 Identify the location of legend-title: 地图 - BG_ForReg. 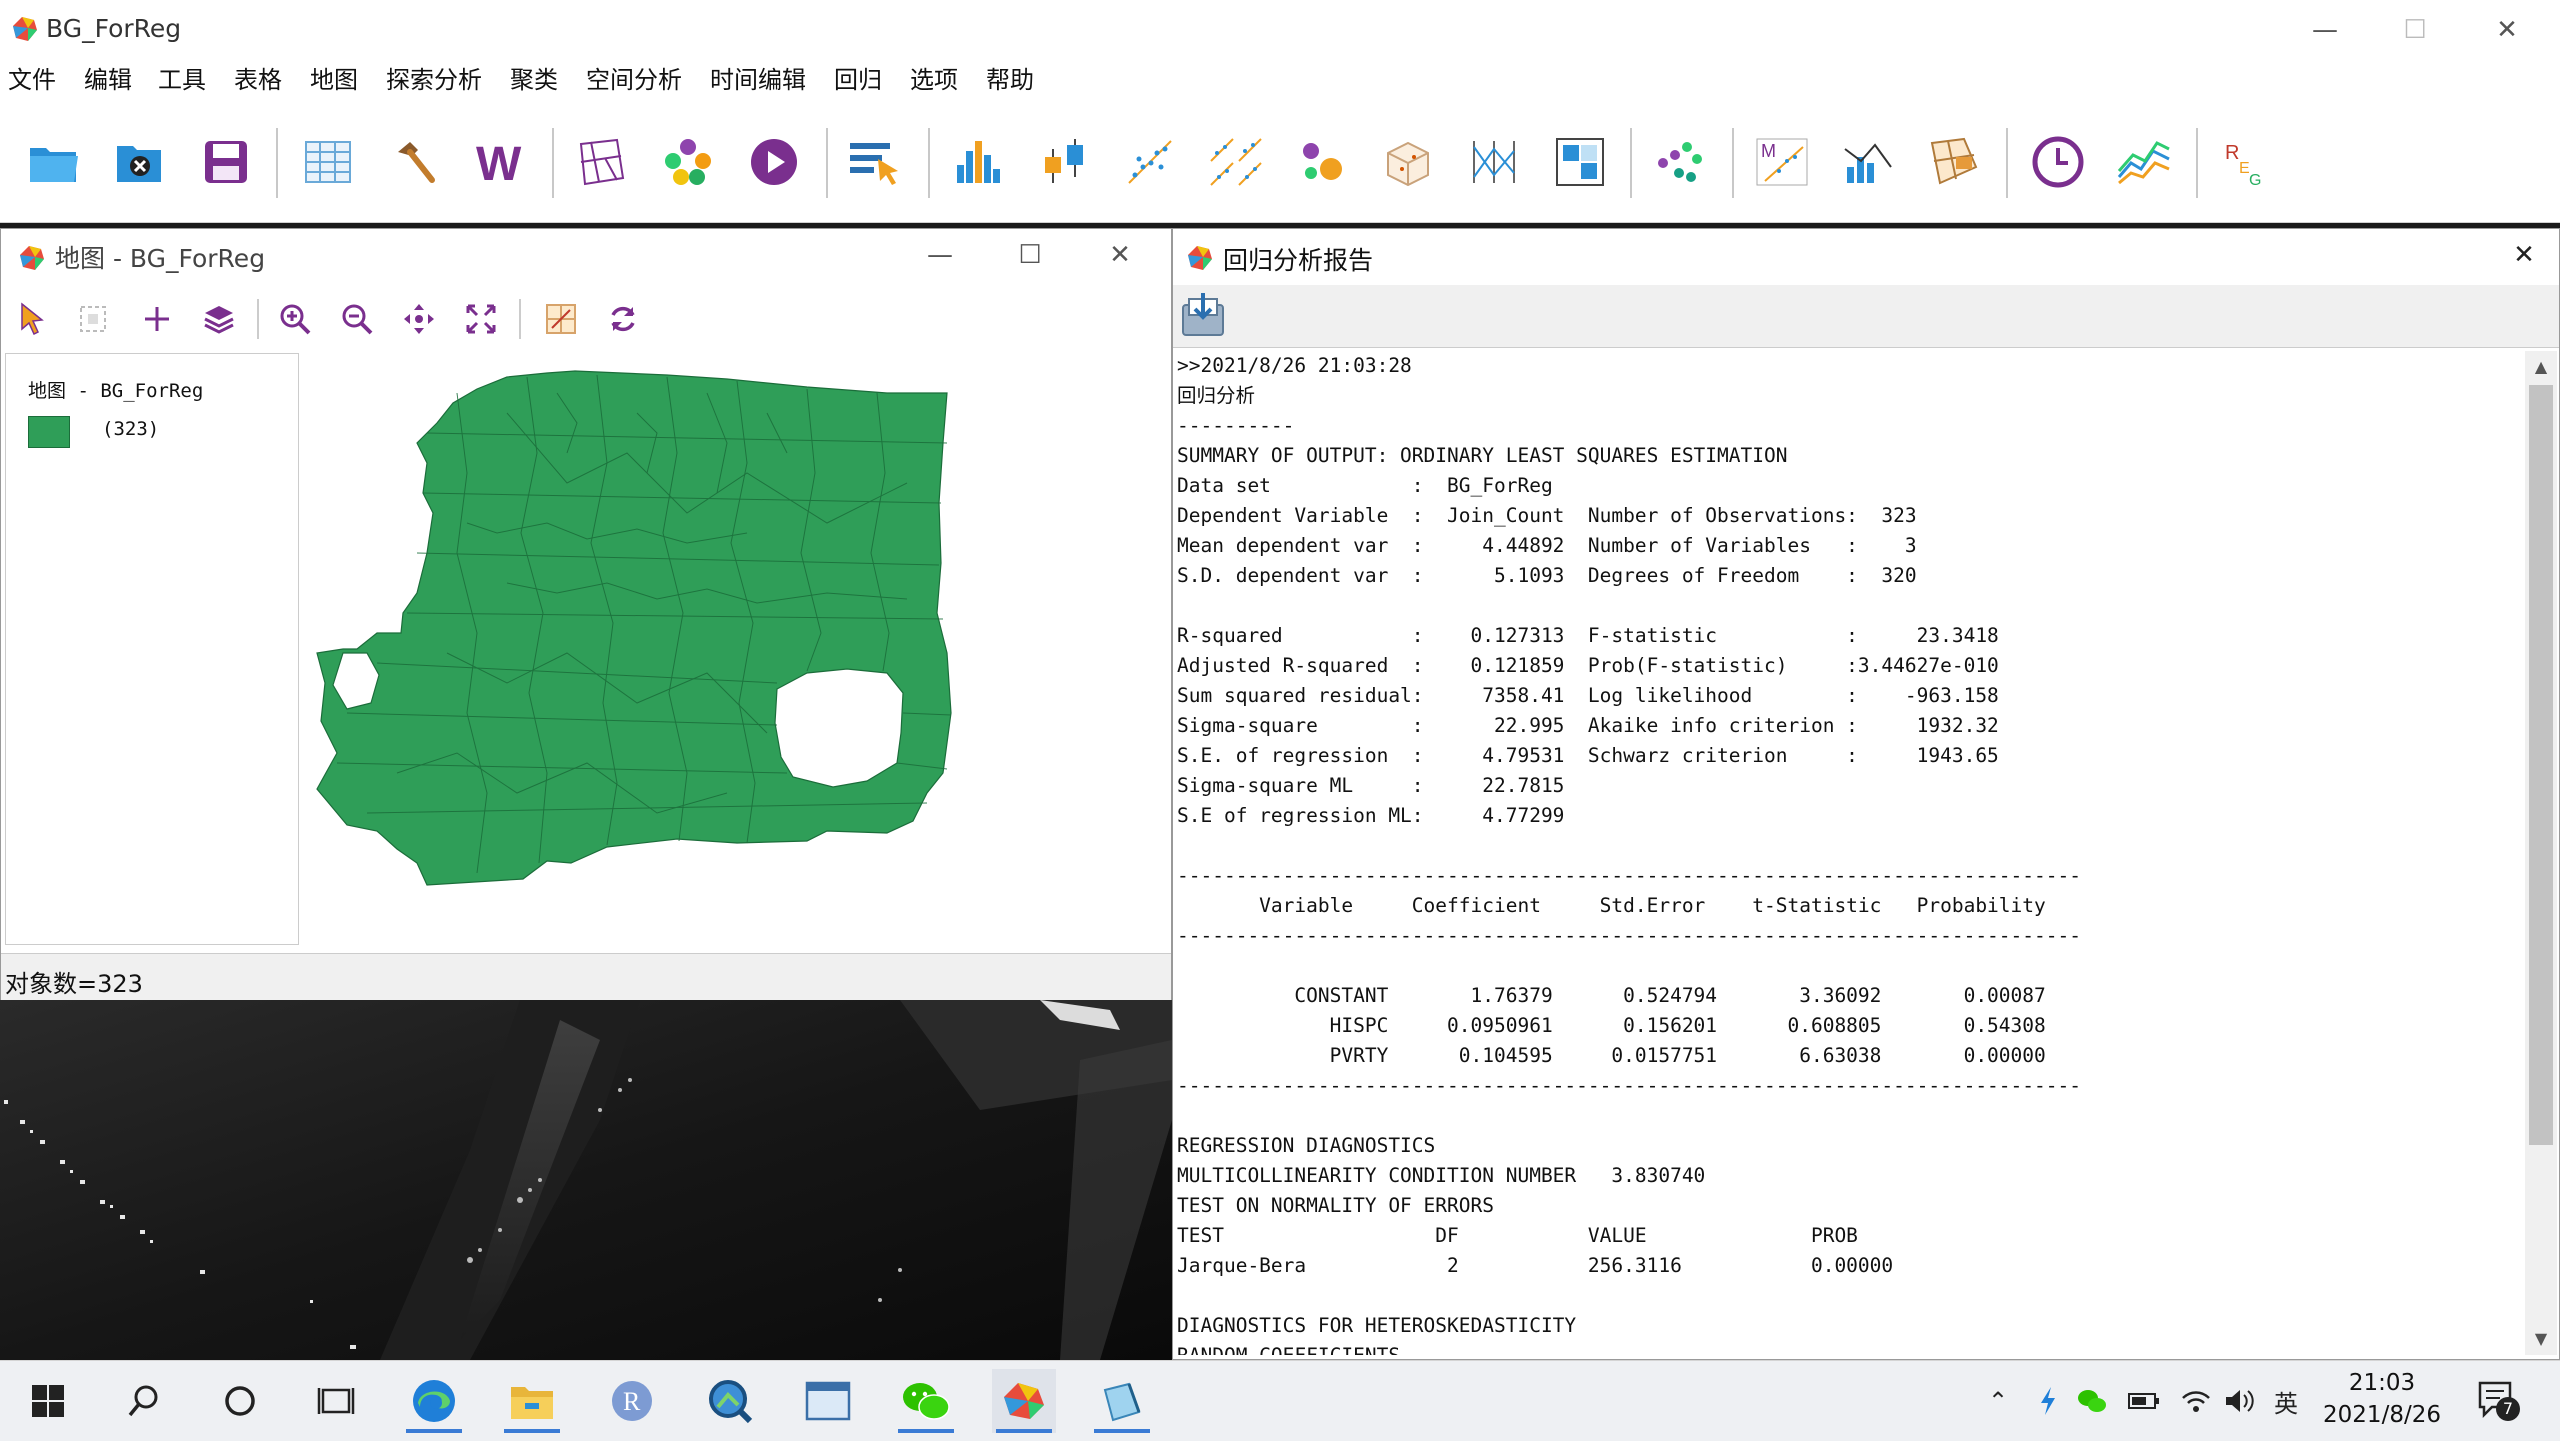
(116, 391).